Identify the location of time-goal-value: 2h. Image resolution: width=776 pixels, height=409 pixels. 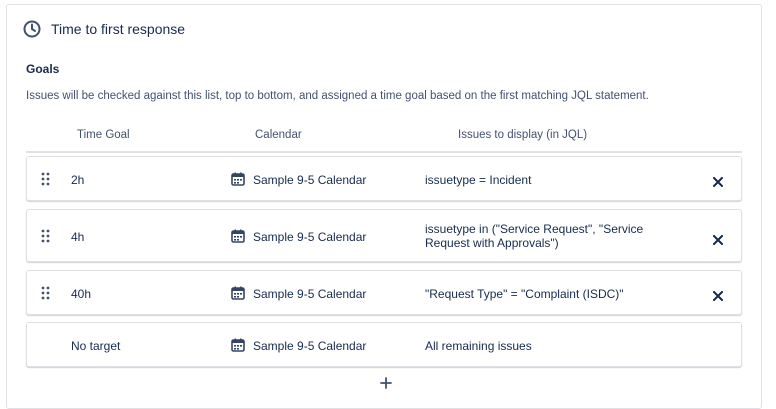
(77, 180).